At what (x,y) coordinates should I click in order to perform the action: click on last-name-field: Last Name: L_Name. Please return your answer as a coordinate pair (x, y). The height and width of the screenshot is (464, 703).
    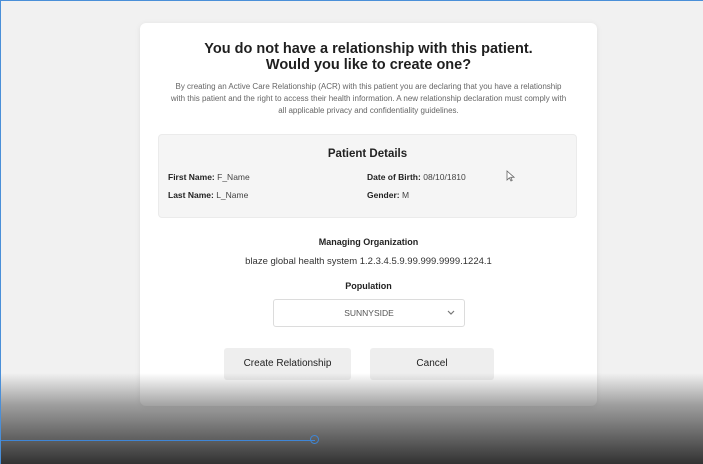
    Looking at the image, I should click on (208, 195).